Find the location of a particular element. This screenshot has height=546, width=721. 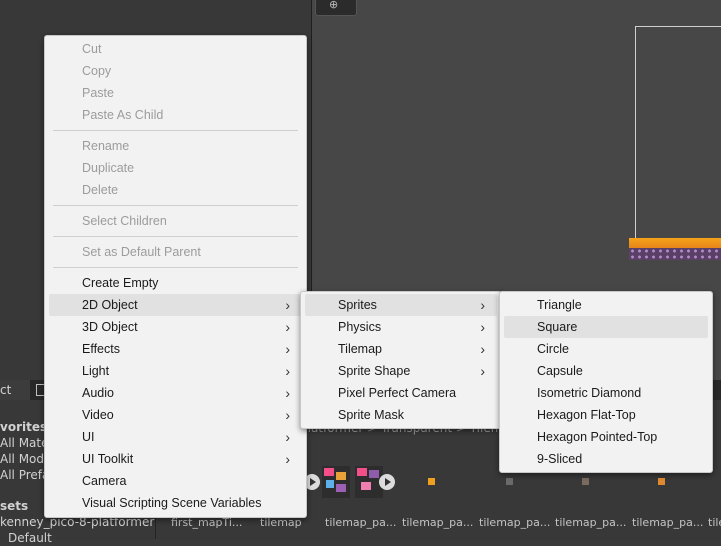

scene-tool-button: ⊕ is located at coordinates (336, 8).